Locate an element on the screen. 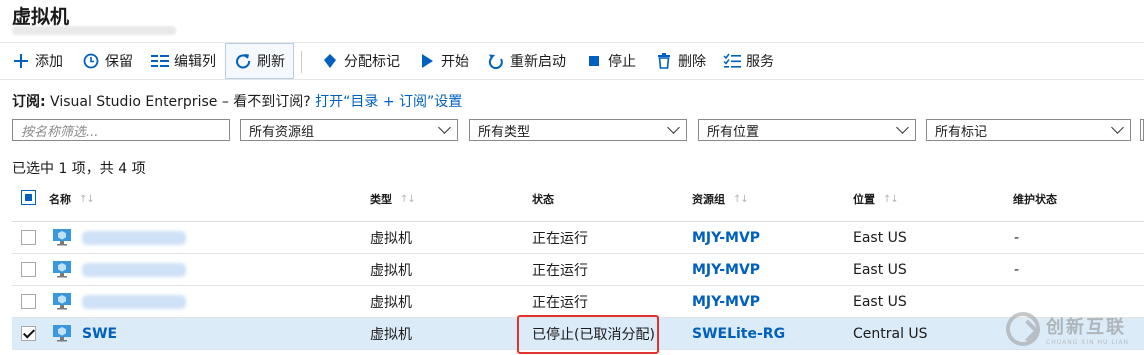 The width and height of the screenshot is (1144, 355). refresh-label: 刷新 is located at coordinates (271, 62).